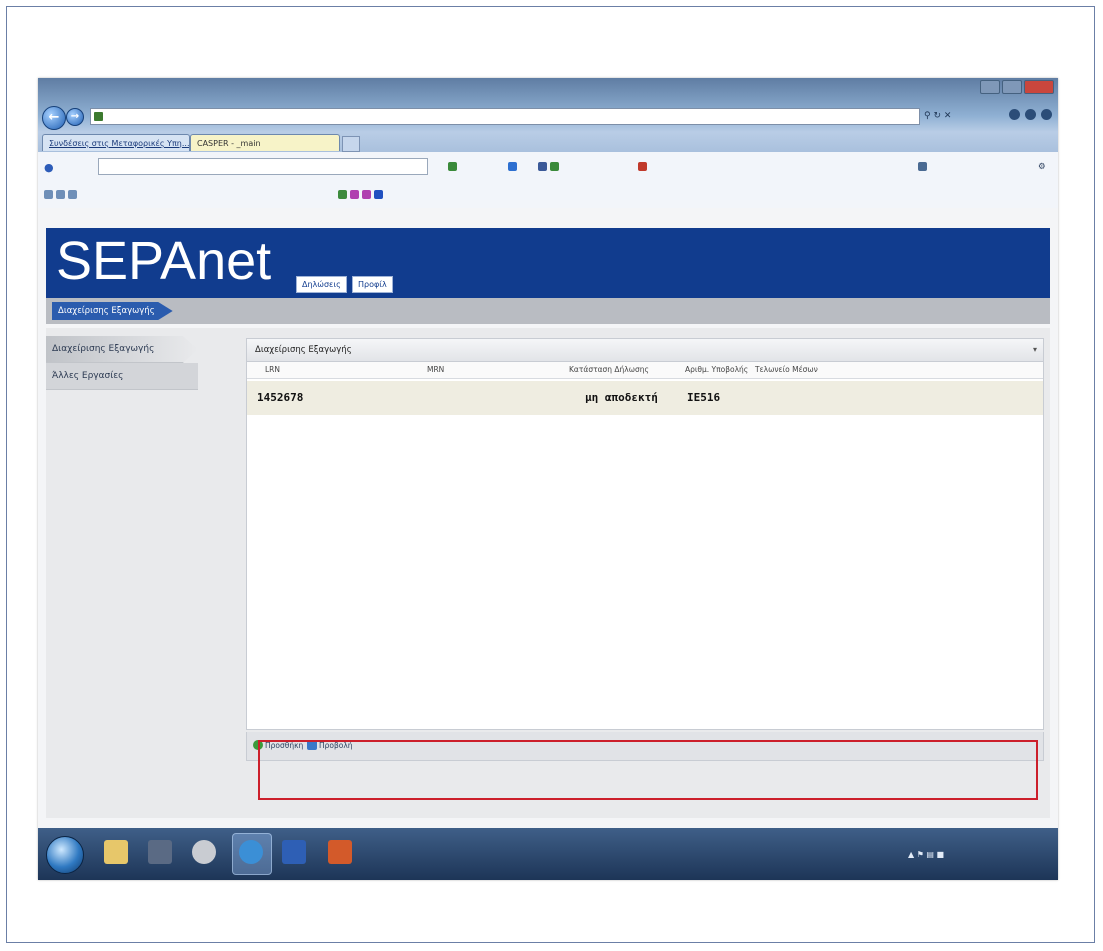  What do you see at coordinates (1014, 114) in the screenshot?
I see `home-icon` at bounding box center [1014, 114].